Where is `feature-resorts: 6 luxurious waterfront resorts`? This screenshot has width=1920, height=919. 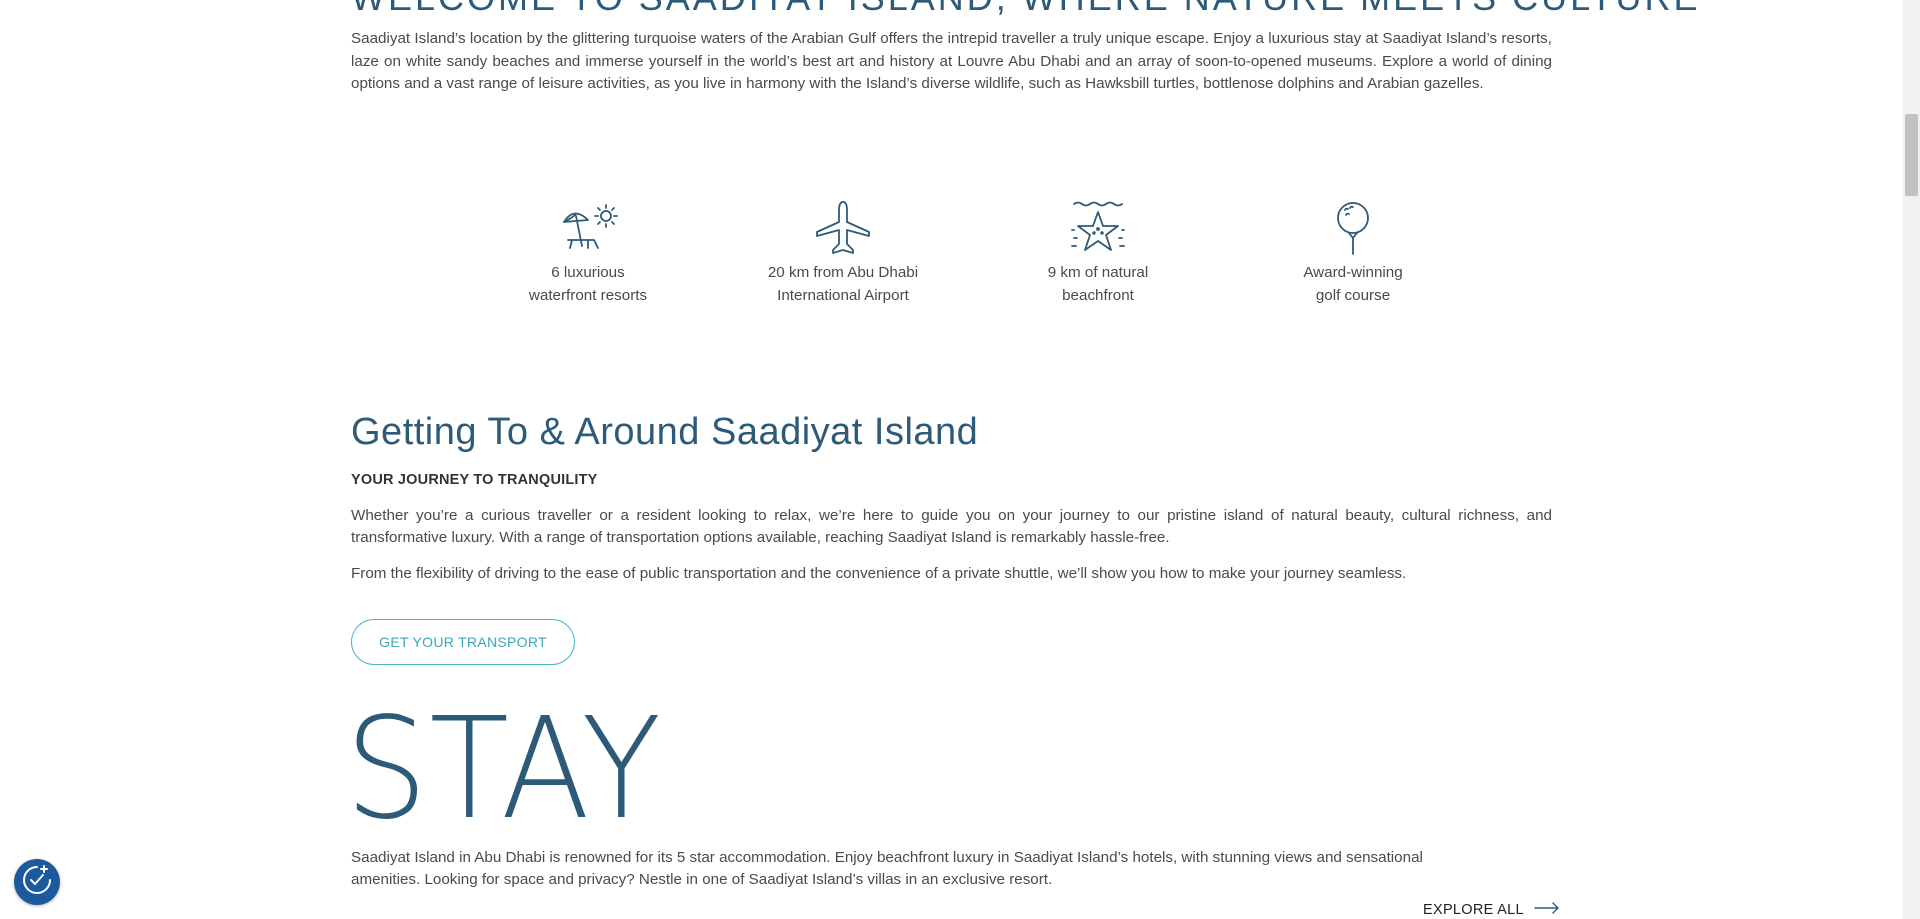 feature-resorts: 6 luxurious waterfront resorts is located at coordinates (588, 253).